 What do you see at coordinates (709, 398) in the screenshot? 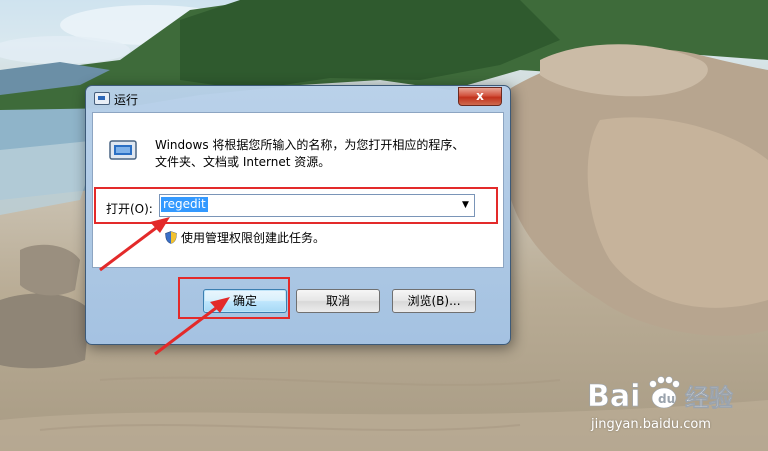
I see `watermark-logo-text2: 经验` at bounding box center [709, 398].